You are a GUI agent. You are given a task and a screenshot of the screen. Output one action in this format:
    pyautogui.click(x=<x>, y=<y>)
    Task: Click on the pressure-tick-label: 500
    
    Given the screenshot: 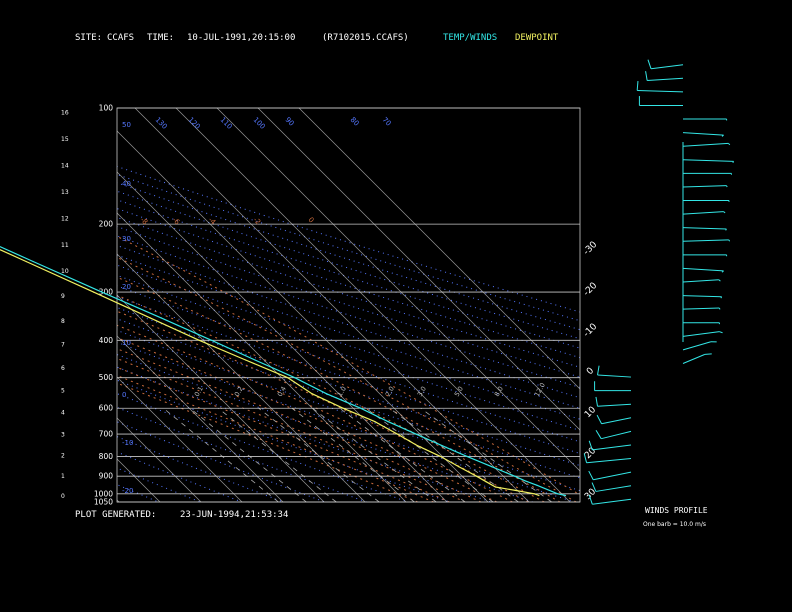 What is the action you would take?
    pyautogui.click(x=106, y=377)
    